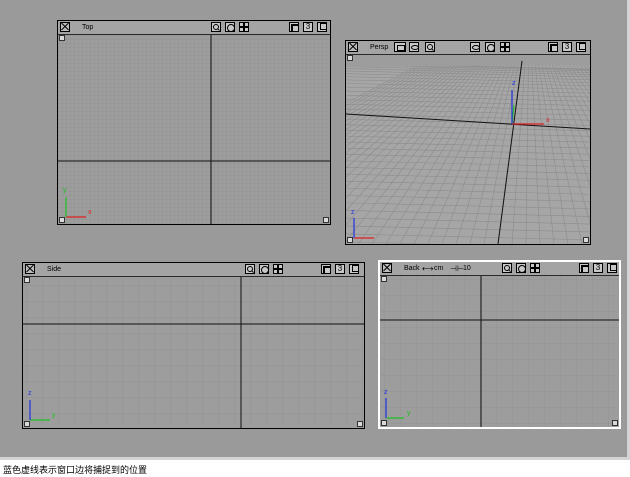 The width and height of the screenshot is (630, 477). What do you see at coordinates (400, 47) in the screenshot?
I see `camera-icon` at bounding box center [400, 47].